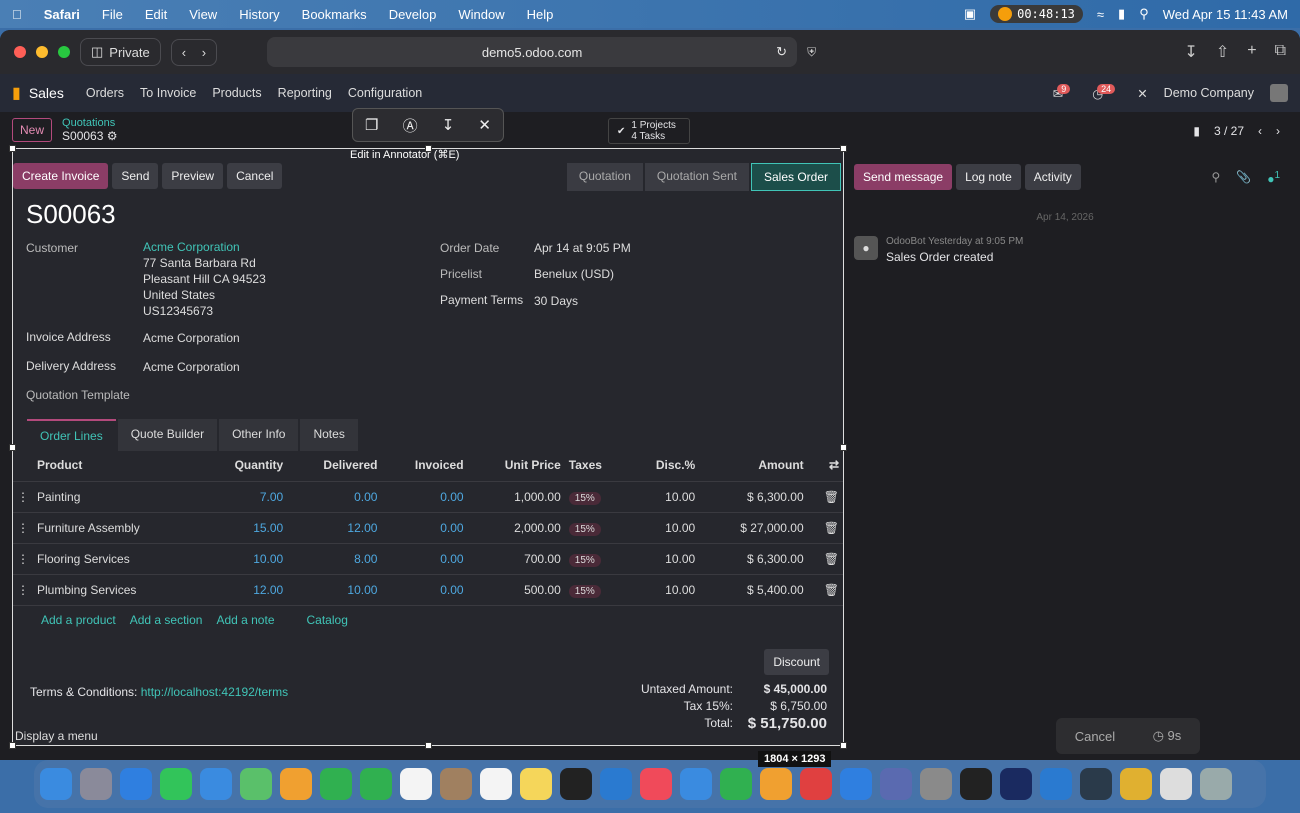 This screenshot has height=813, width=1300. What do you see at coordinates (1176, 784) in the screenshot?
I see `generic-app-icon` at bounding box center [1176, 784].